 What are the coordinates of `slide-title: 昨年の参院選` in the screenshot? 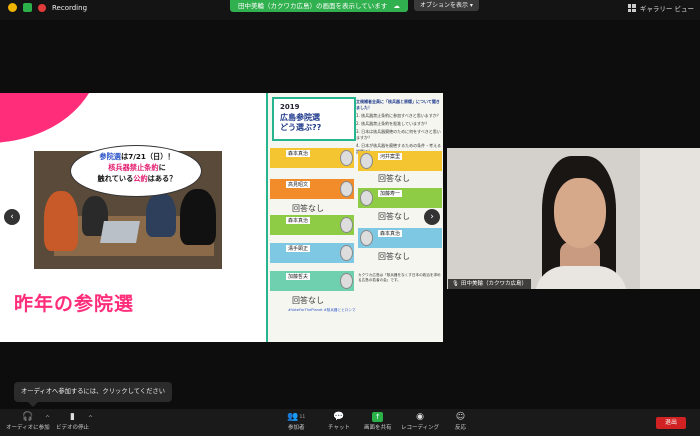 It's located at (74, 304).